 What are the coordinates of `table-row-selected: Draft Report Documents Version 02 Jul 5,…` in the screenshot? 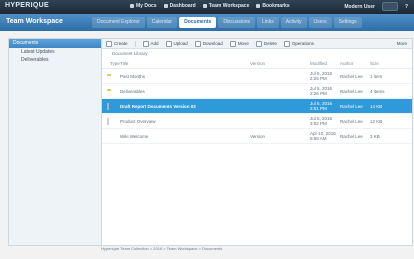 It's located at (257, 106).